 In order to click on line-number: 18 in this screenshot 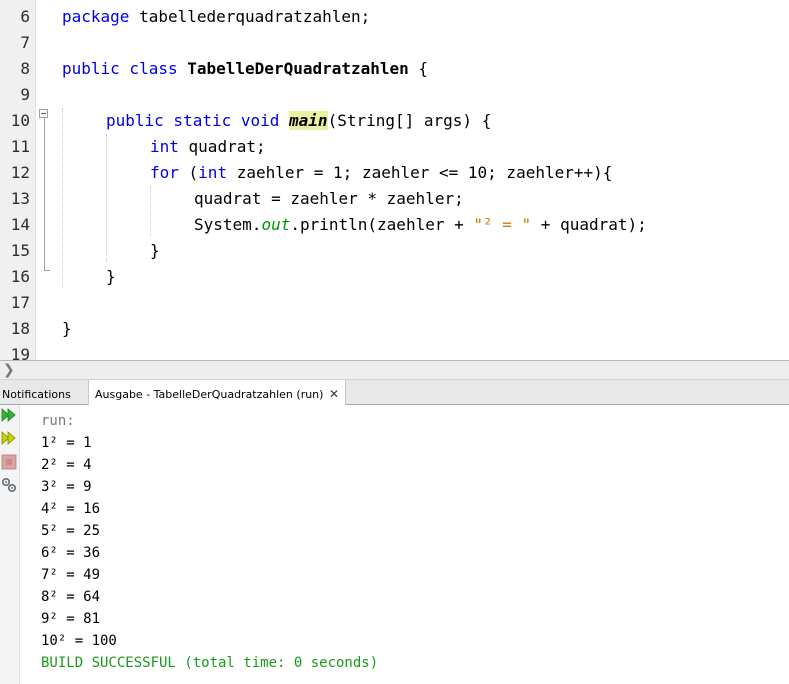, I will do `click(20, 328)`.